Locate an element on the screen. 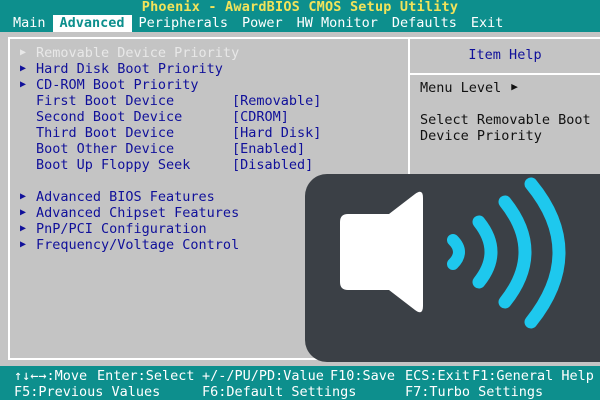 The width and height of the screenshot is (600, 400). setting-removable-device-priority: ▶ Removable Device Priority is located at coordinates (212, 53).